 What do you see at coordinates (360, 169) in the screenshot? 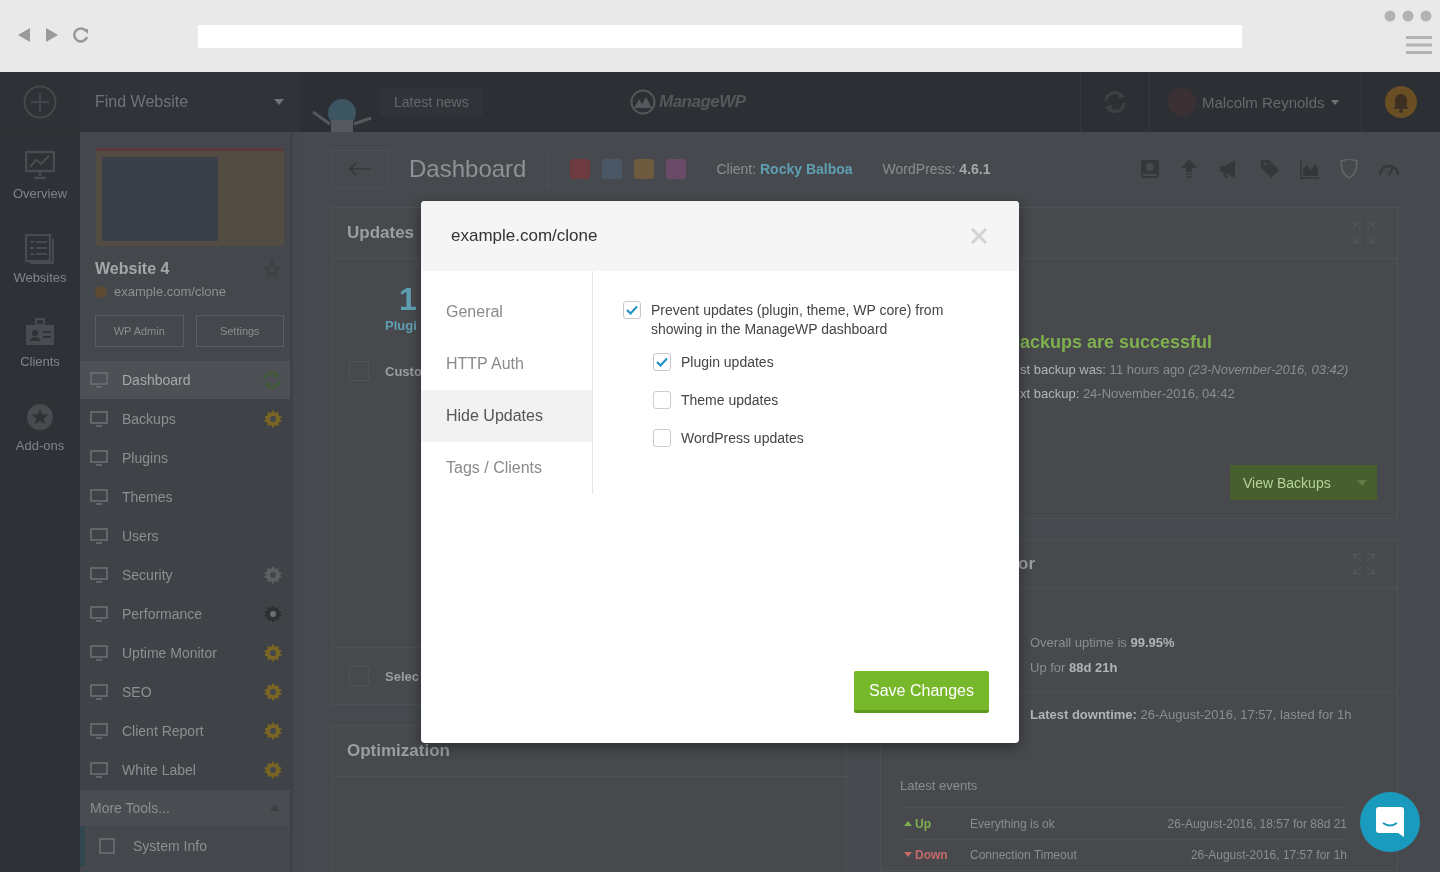
I see `back-button` at bounding box center [360, 169].